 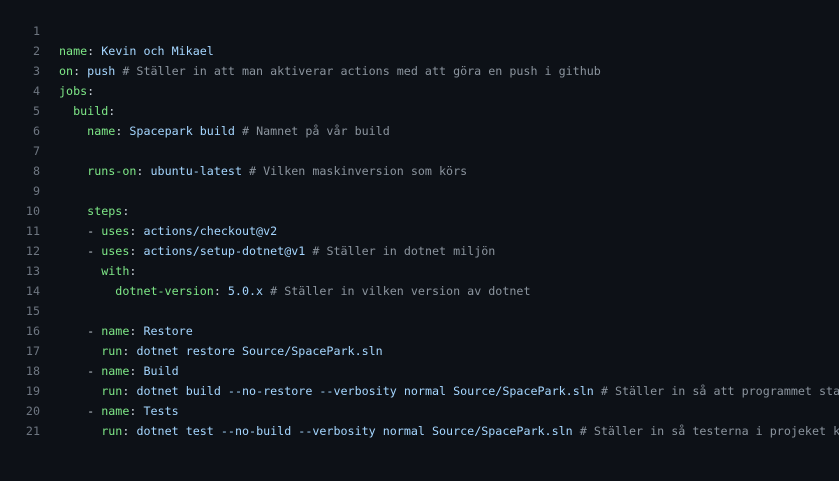 I want to click on code-line: 4 build:, so click(x=419, y=89).